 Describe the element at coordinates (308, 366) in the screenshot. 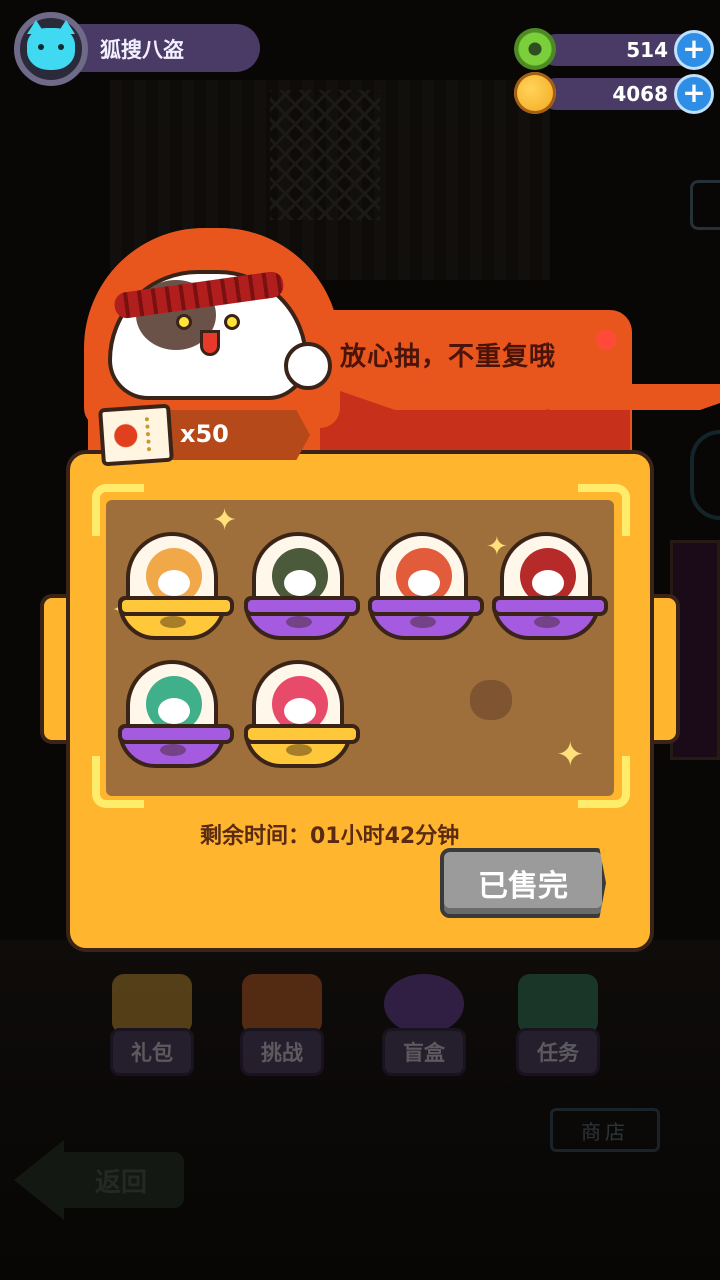

I see `cat-paw` at that location.